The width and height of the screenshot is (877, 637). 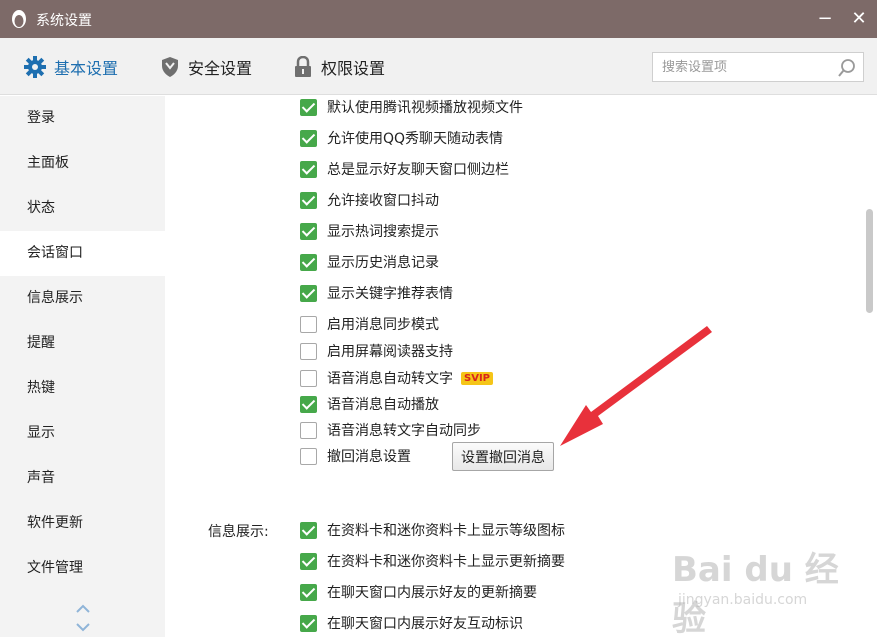 What do you see at coordinates (477, 378) in the screenshot?
I see `svip-badge: SVIP` at bounding box center [477, 378].